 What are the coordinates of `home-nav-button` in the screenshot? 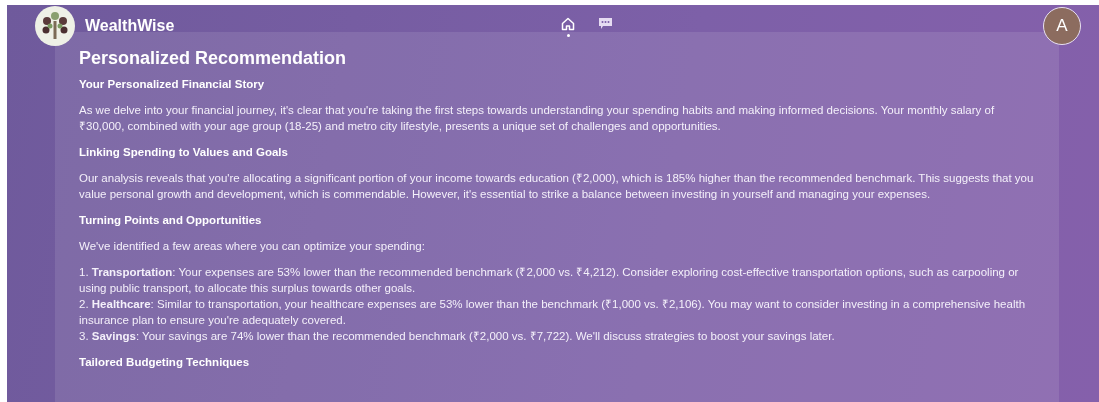 It's located at (568, 26).